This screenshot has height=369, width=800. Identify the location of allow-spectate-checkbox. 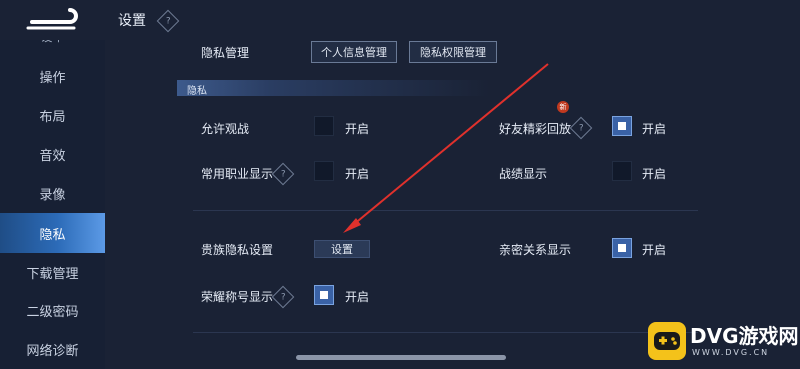
(324, 126).